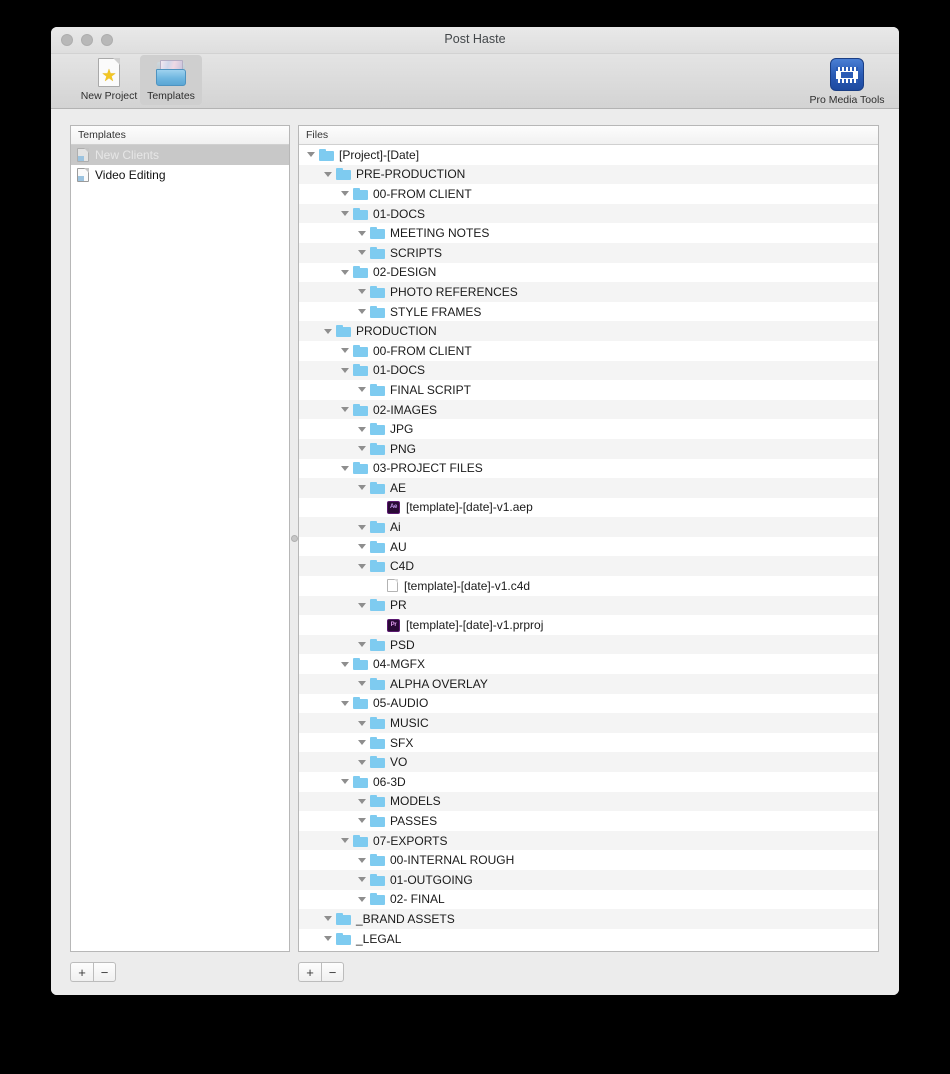 This screenshot has width=950, height=1074. I want to click on remove-file-button: −, so click(332, 972).